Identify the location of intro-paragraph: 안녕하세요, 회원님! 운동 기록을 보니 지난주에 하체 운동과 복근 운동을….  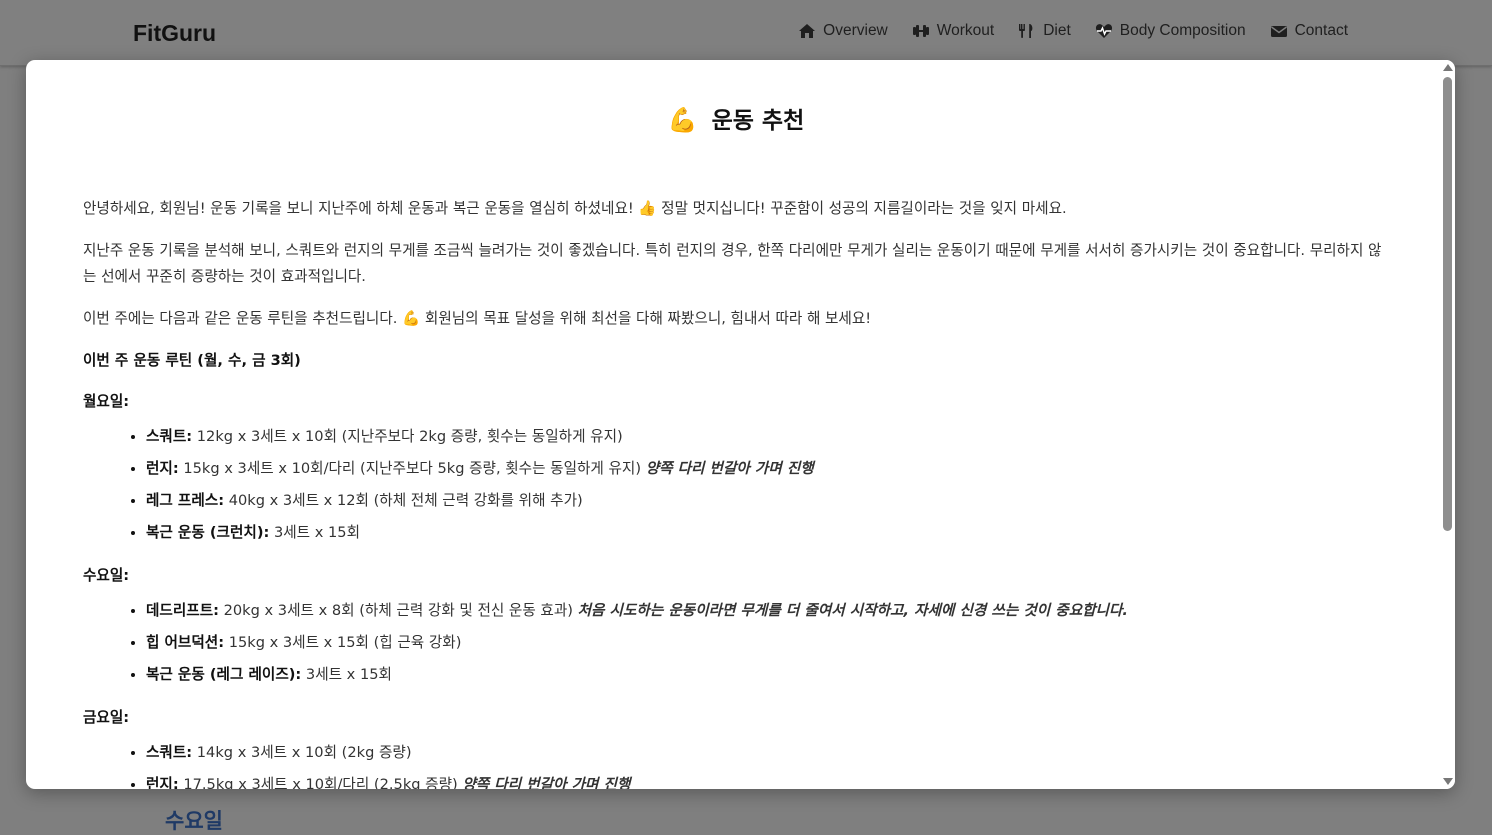
(575, 208).